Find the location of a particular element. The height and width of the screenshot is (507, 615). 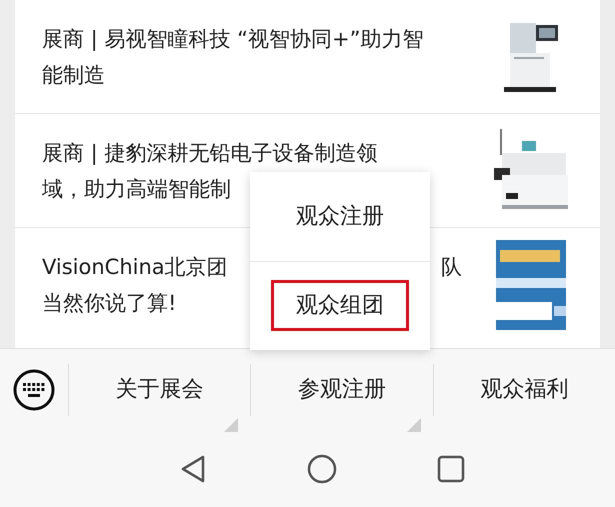

article-title: 能制造 is located at coordinates (73, 74).